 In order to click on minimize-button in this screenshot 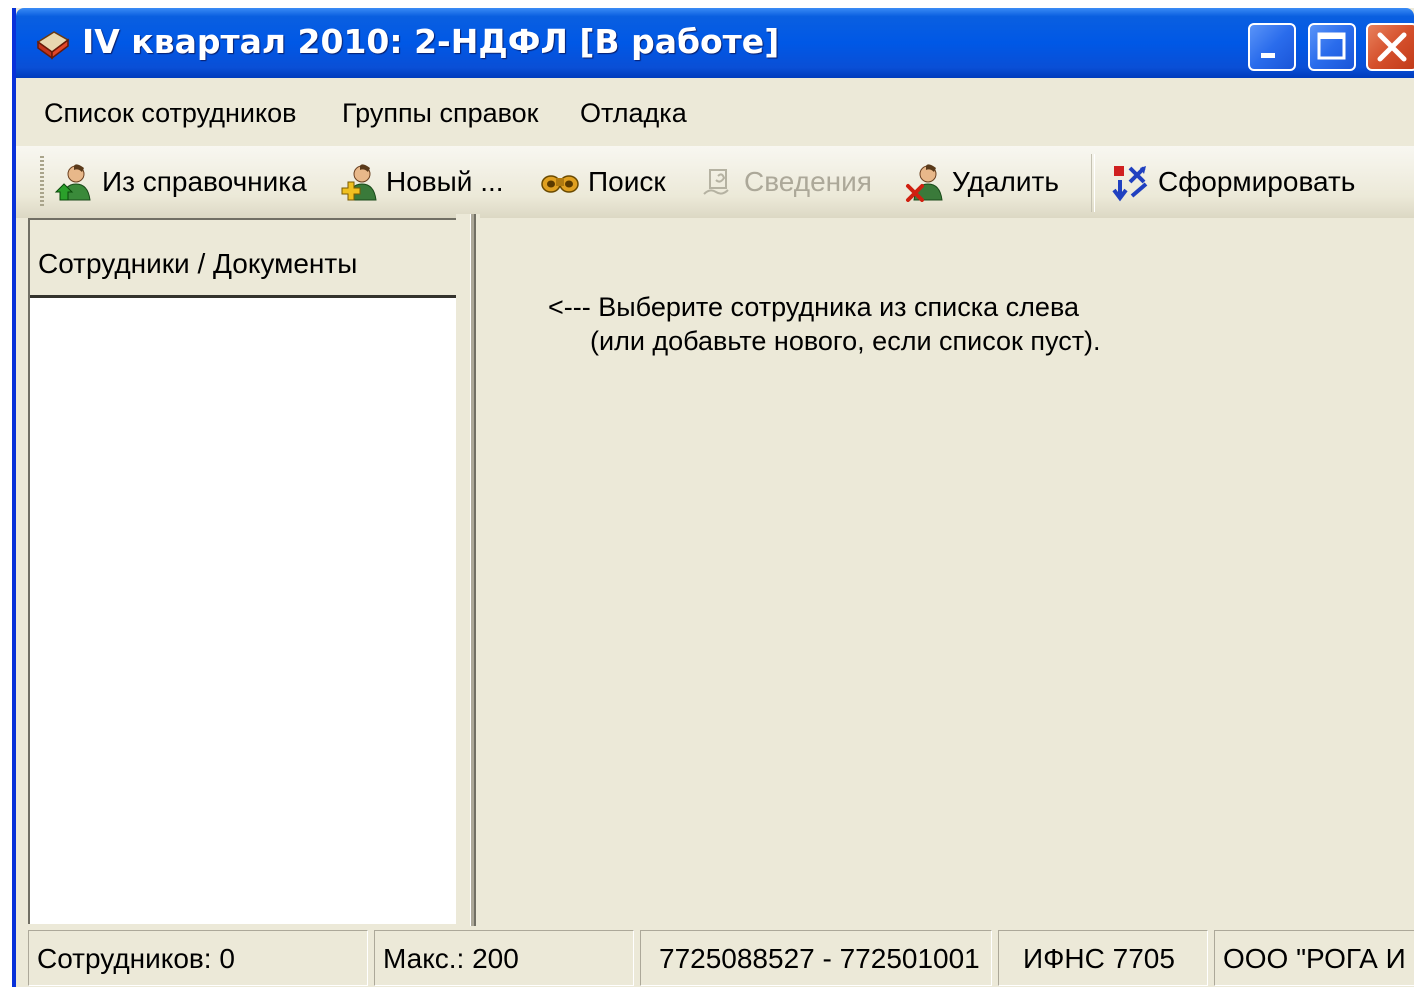, I will do `click(1272, 47)`.